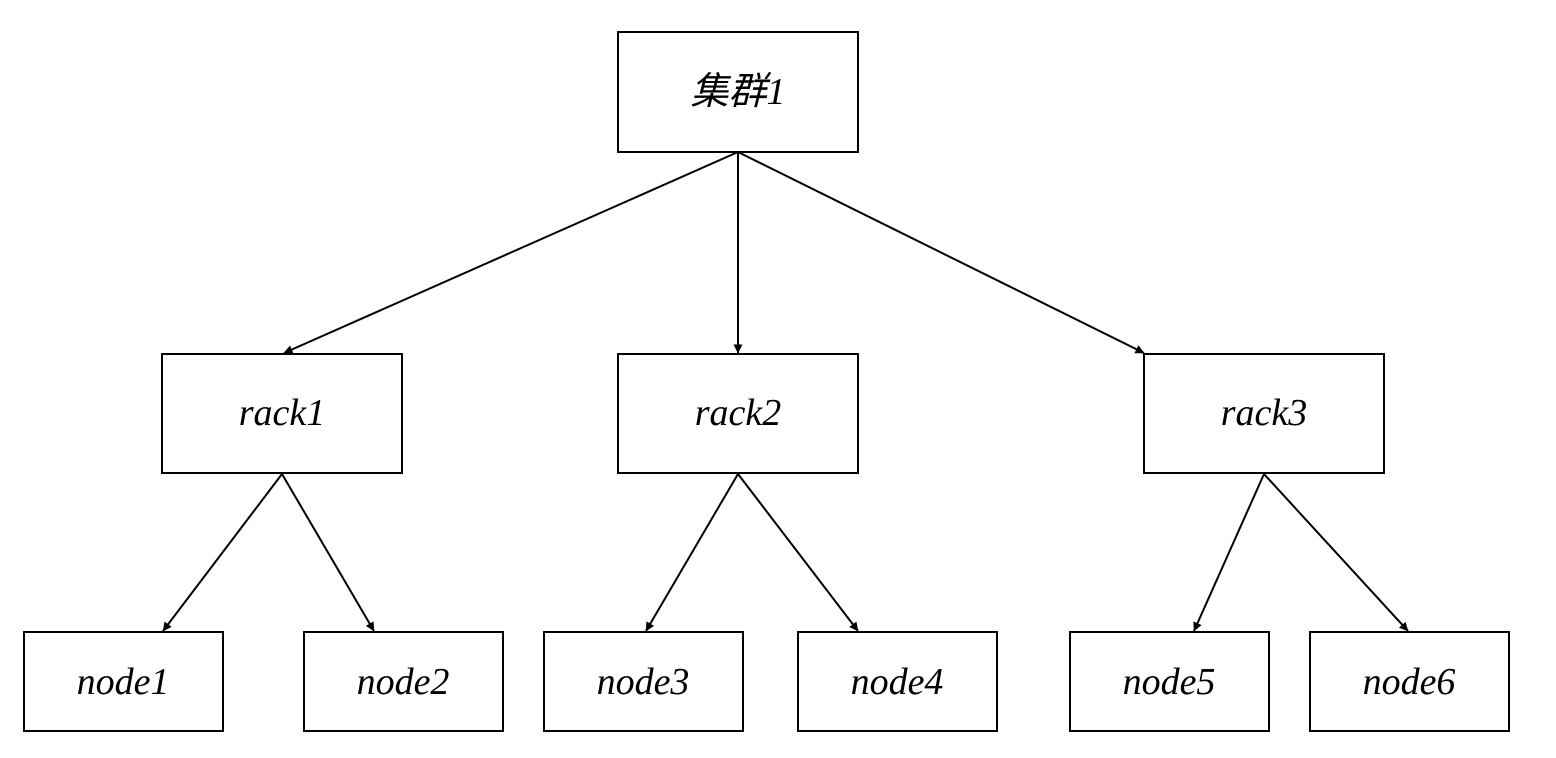  Describe the element at coordinates (511, 252) in the screenshot. I see `edge-cluster-rack1` at that location.